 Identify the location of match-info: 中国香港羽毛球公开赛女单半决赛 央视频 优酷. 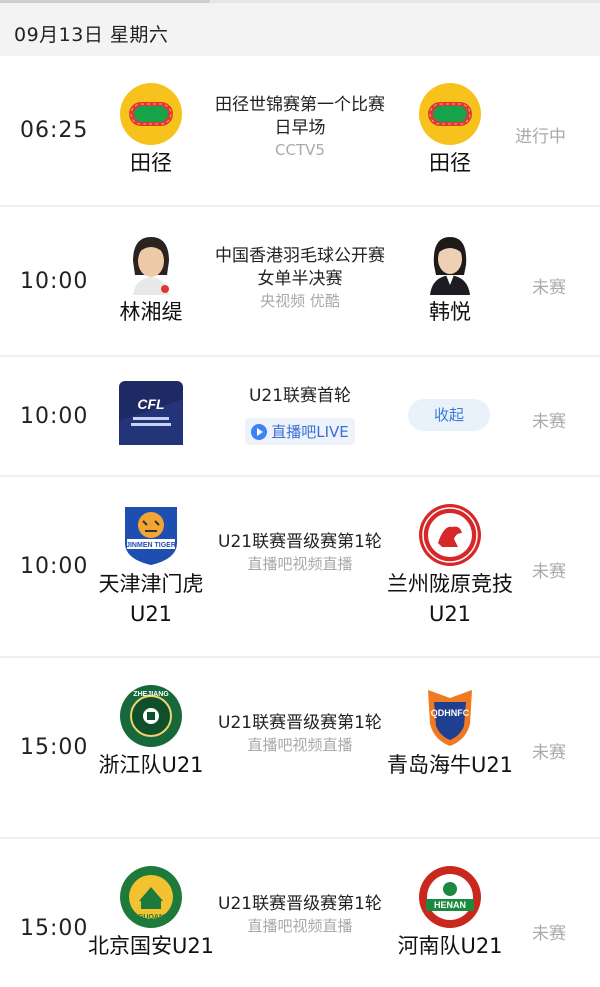
(300, 278).